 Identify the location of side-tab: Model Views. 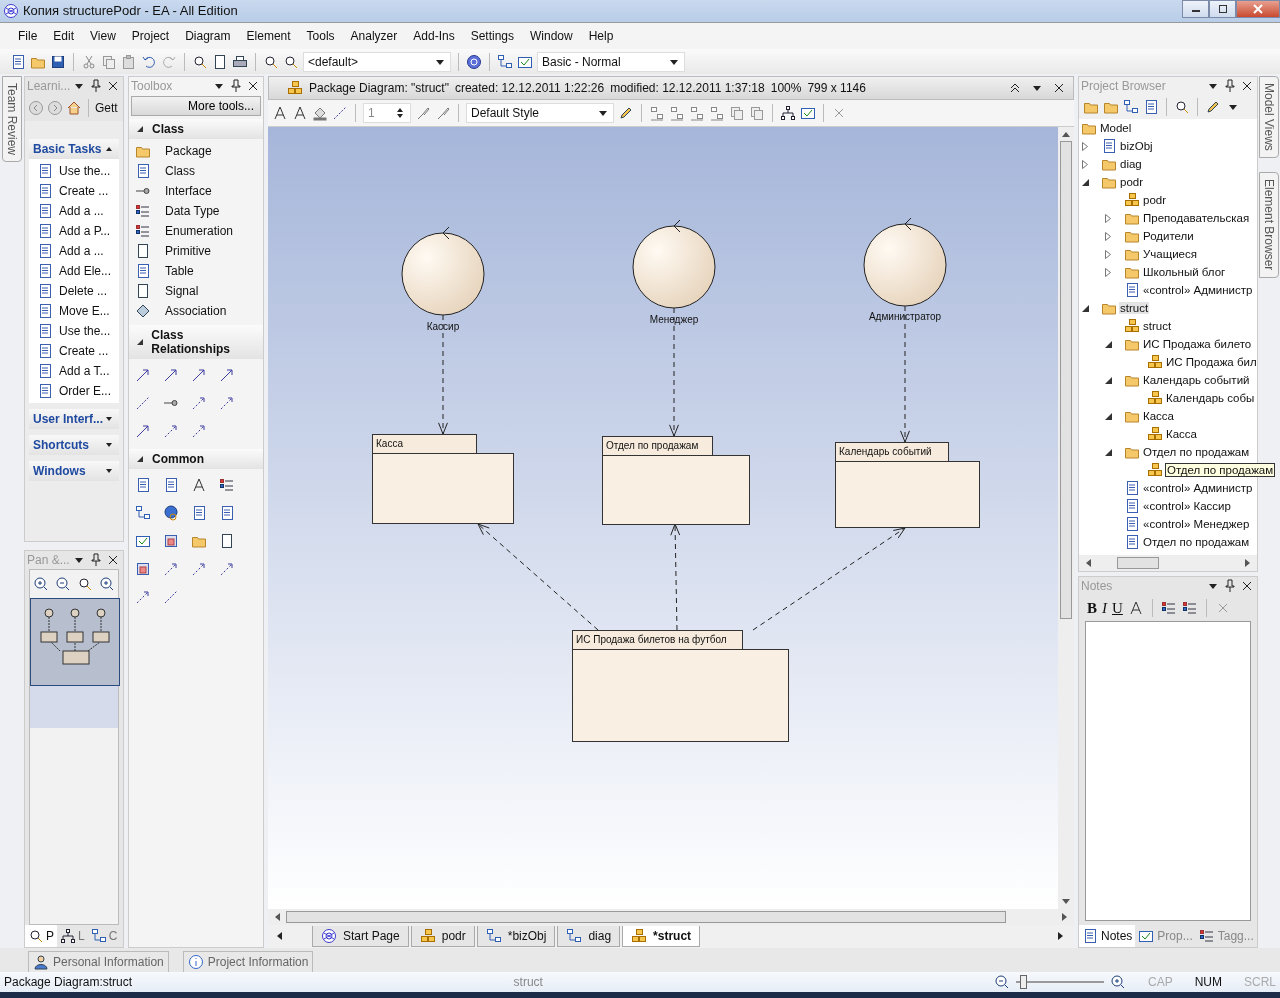
(1269, 117).